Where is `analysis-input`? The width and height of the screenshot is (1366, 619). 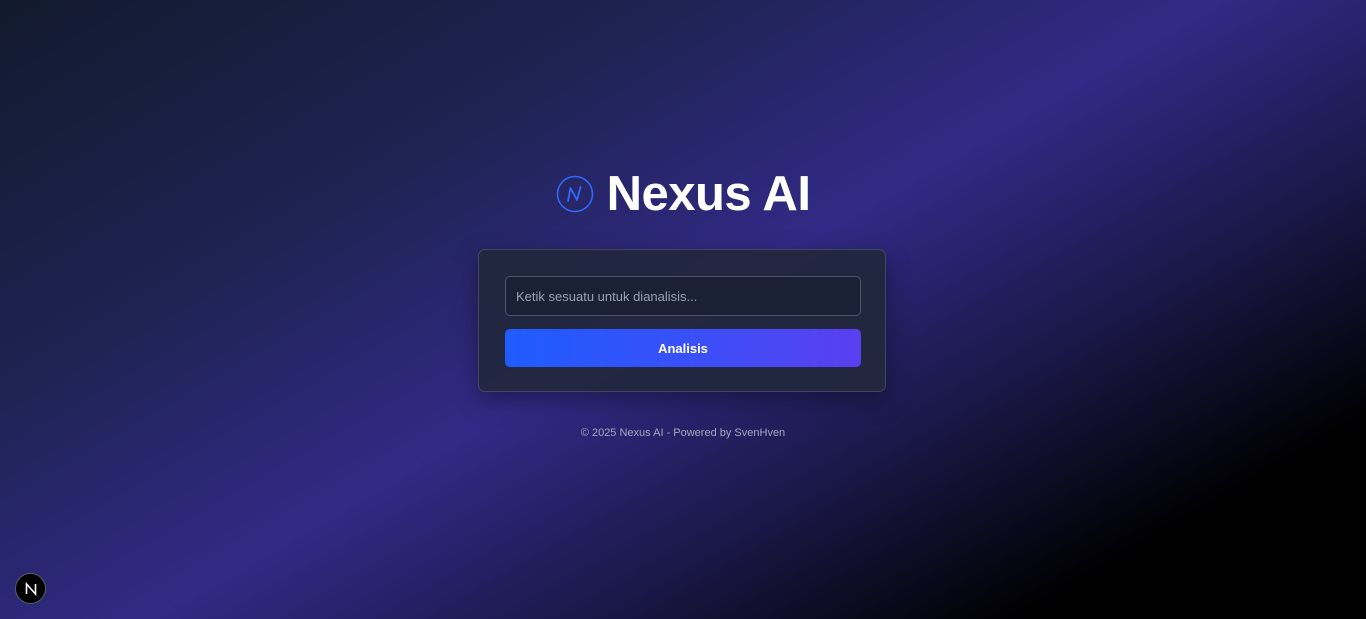
analysis-input is located at coordinates (683, 296).